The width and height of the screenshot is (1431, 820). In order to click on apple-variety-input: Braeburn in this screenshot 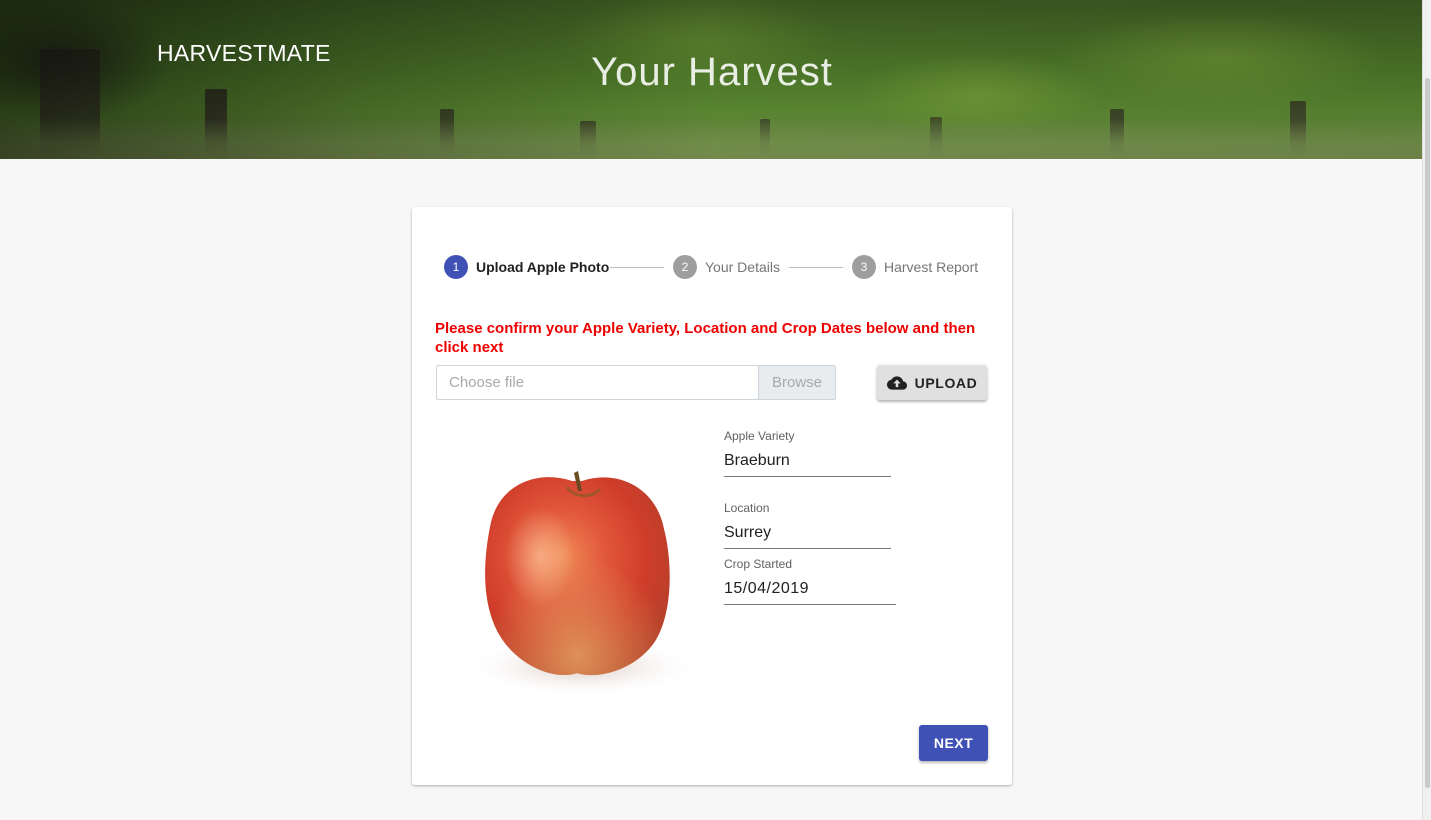, I will do `click(807, 464)`.